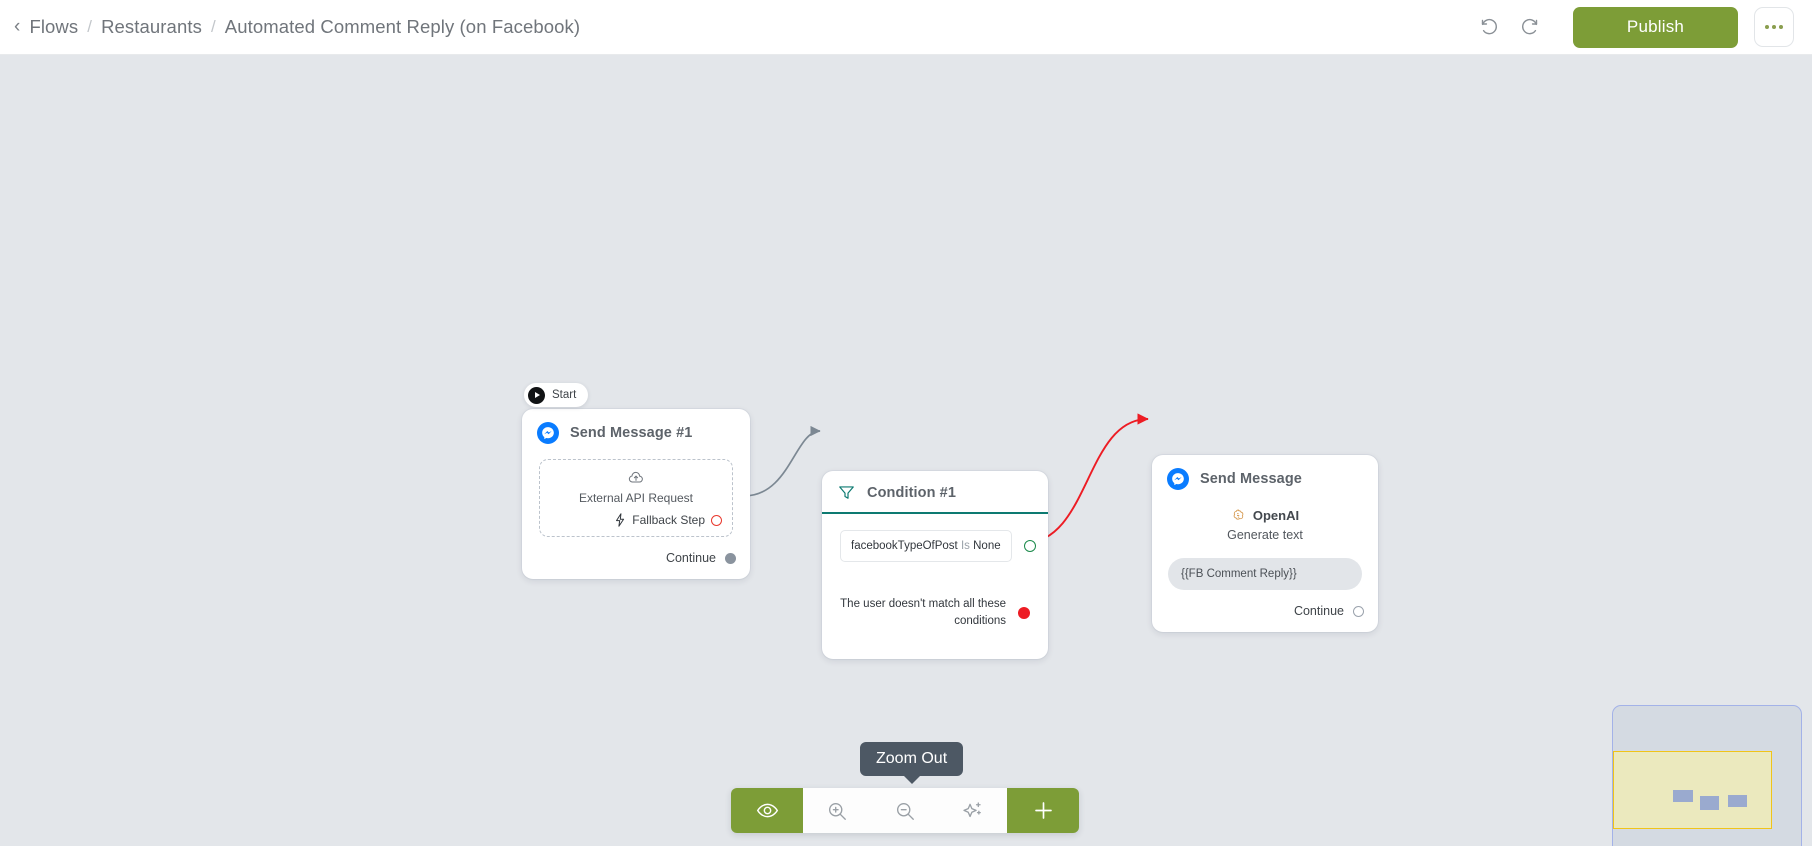 The image size is (1812, 846). Describe the element at coordinates (620, 520) in the screenshot. I see `lightning-icon` at that location.